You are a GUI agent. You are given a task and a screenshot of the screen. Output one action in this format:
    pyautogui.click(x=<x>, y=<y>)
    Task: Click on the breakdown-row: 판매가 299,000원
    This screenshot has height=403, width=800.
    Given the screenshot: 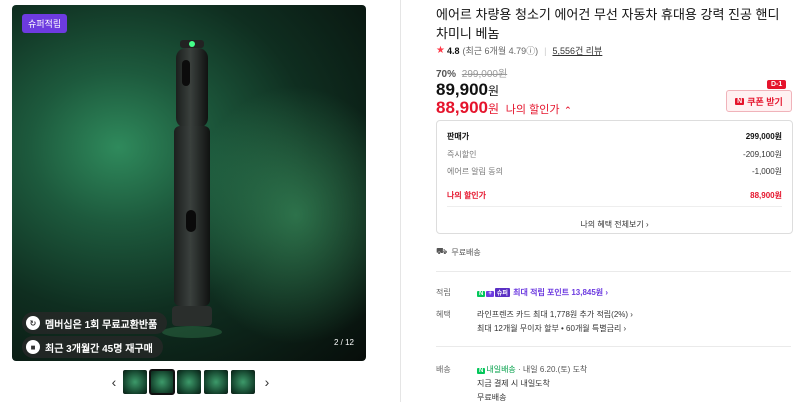 What is the action you would take?
    pyautogui.click(x=614, y=136)
    